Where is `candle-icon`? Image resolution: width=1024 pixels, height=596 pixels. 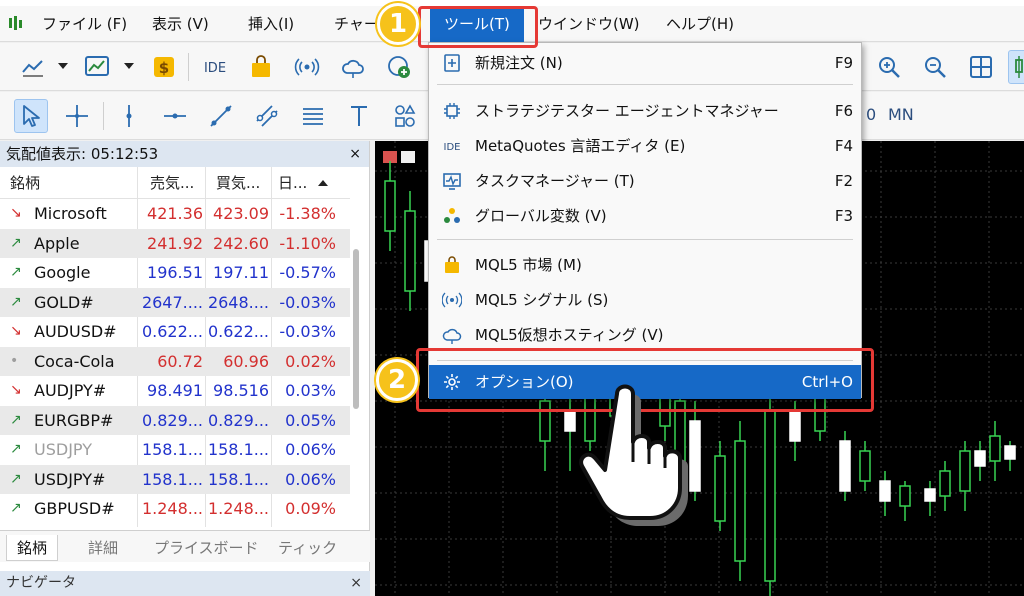
candle-icon is located at coordinates (1016, 67).